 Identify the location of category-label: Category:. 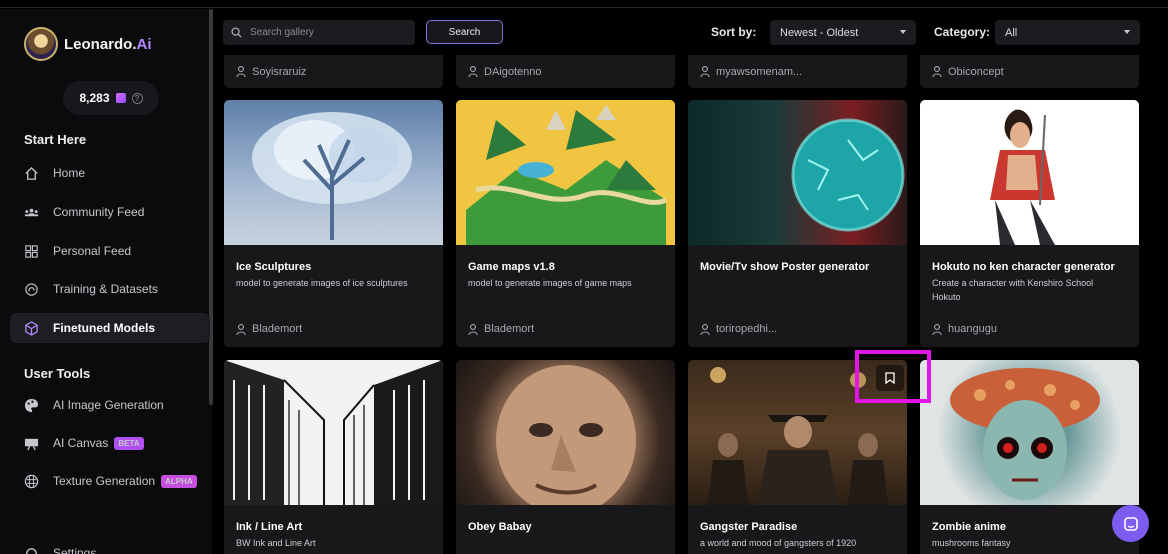
(962, 32).